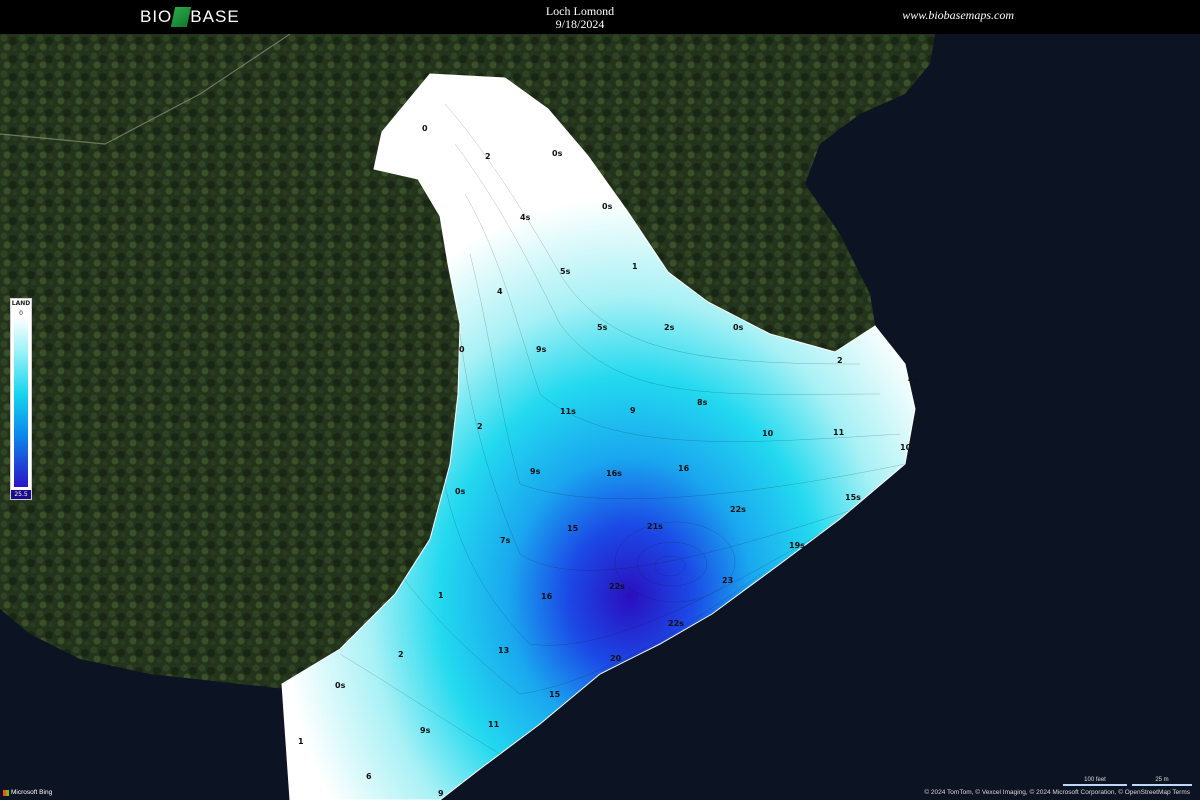 This screenshot has width=1200, height=800. What do you see at coordinates (669, 327) in the screenshot?
I see `contour-label: 2s` at bounding box center [669, 327].